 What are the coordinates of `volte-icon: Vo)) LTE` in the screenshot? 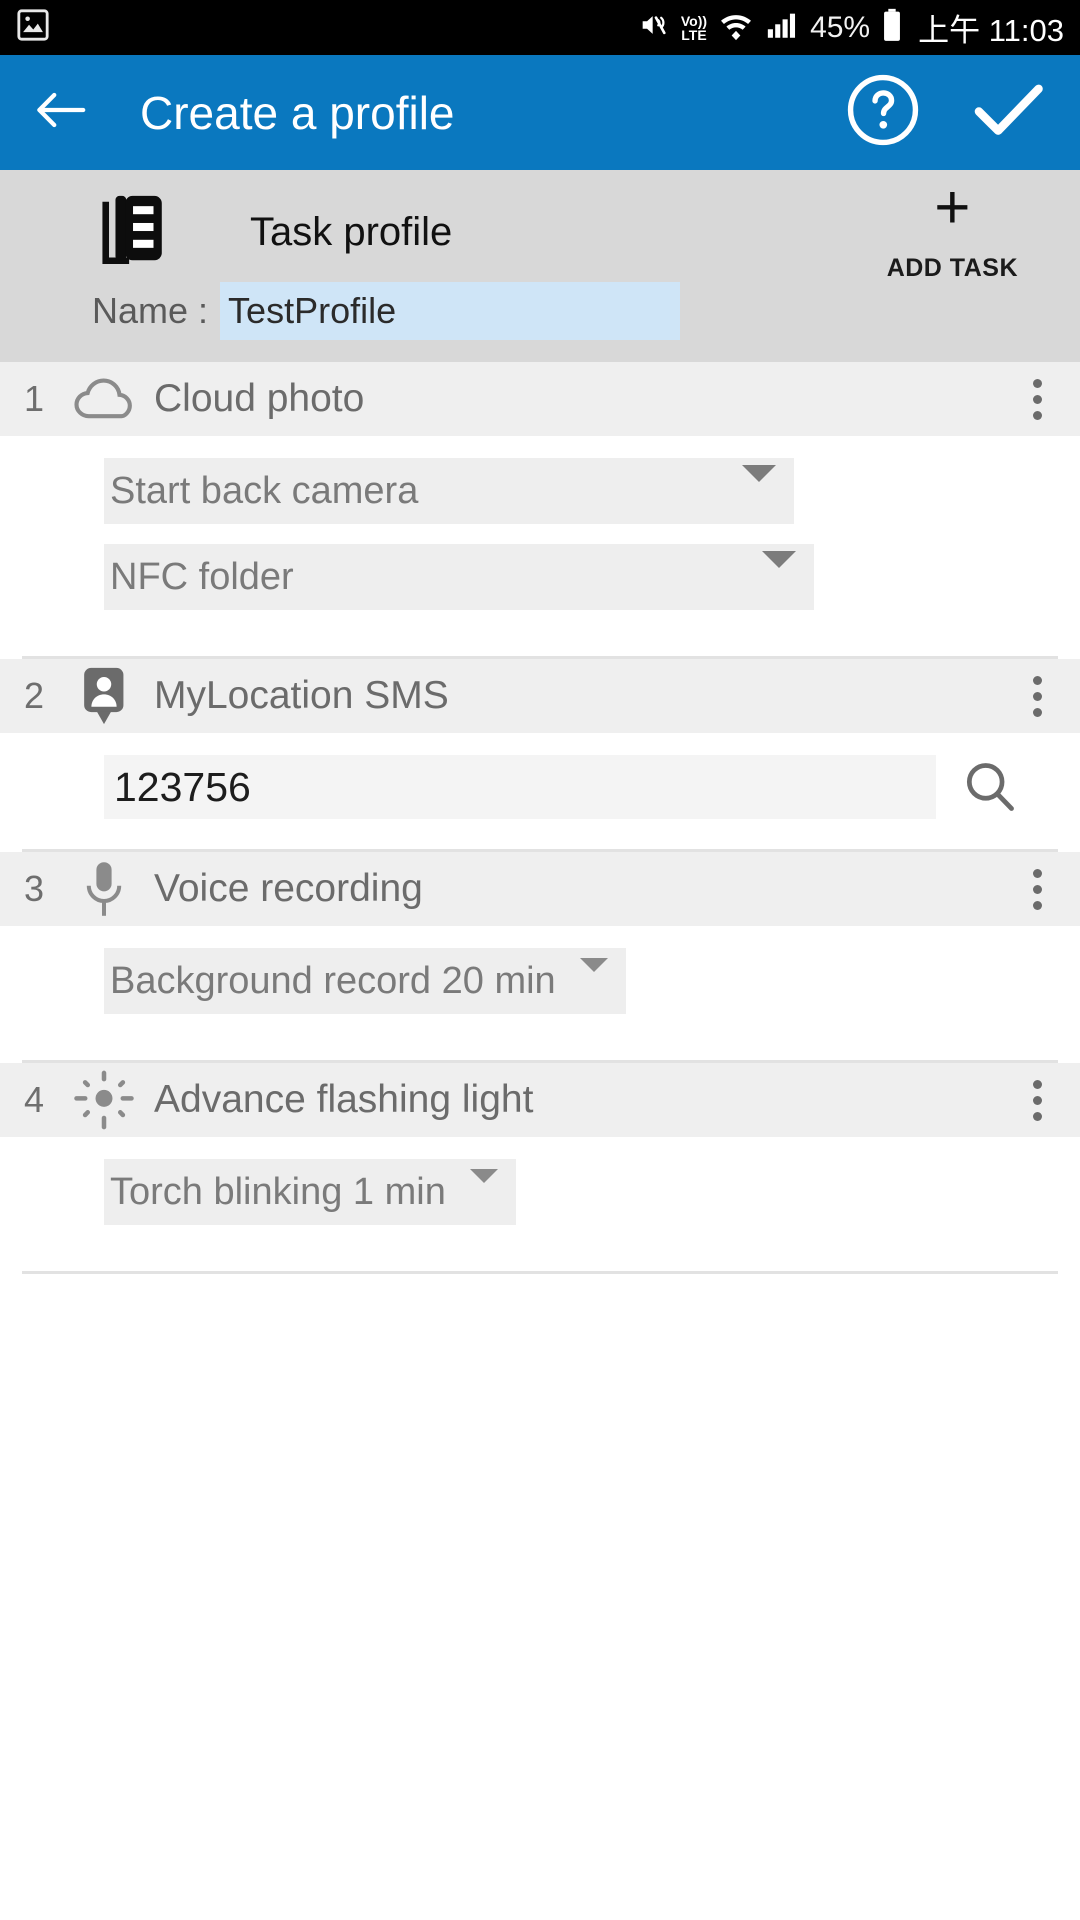 It's located at (694, 28).